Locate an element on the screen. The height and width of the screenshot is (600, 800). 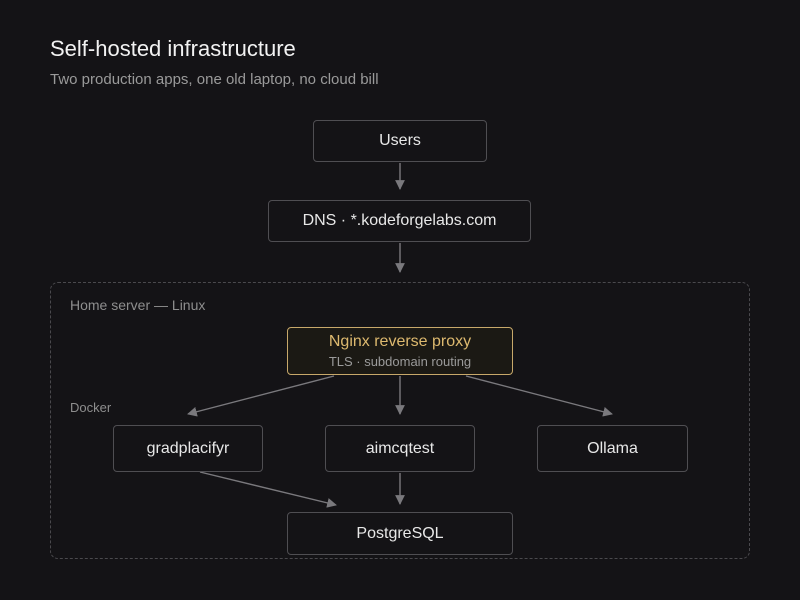
node-postgresql-label: PostgreSQL is located at coordinates (400, 533).